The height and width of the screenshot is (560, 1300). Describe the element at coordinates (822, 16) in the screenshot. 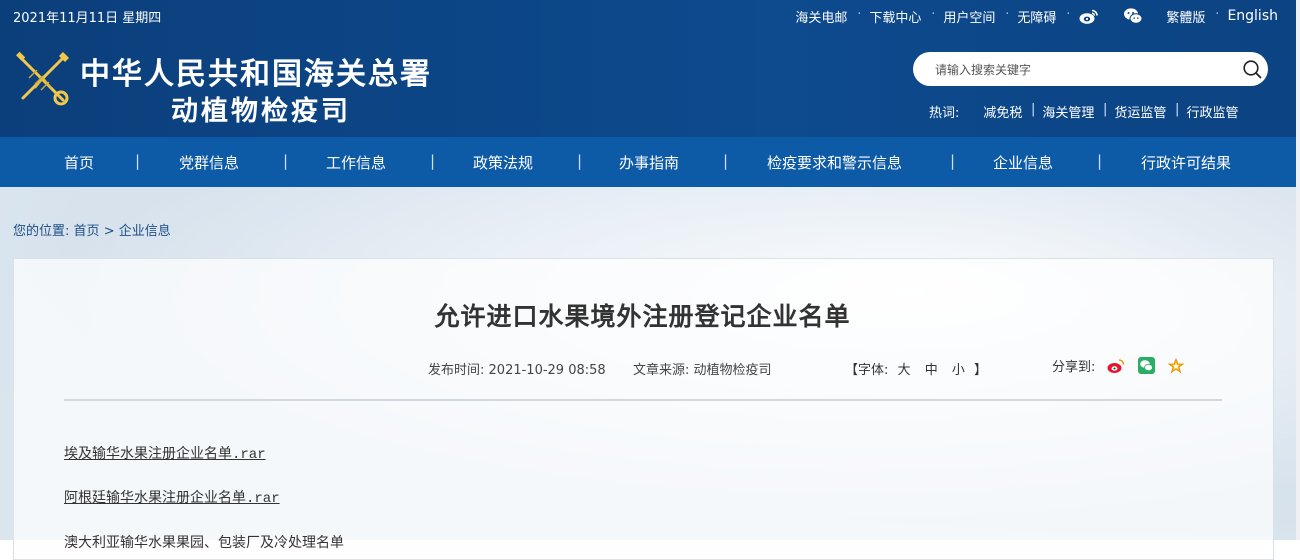

I see `top-link-email: 海关电邮` at that location.